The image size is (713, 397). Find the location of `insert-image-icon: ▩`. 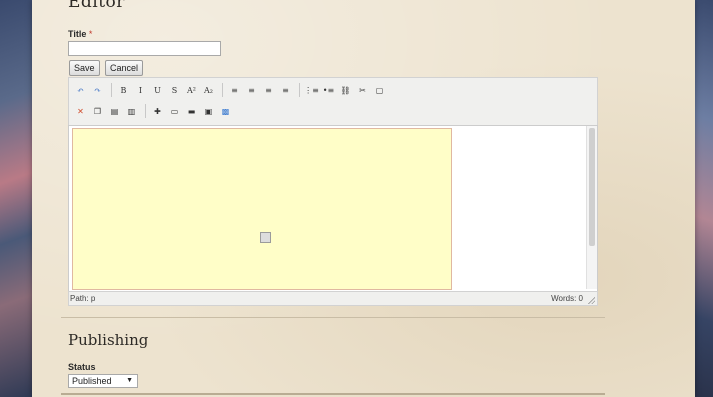

insert-image-icon: ▩ is located at coordinates (225, 111).